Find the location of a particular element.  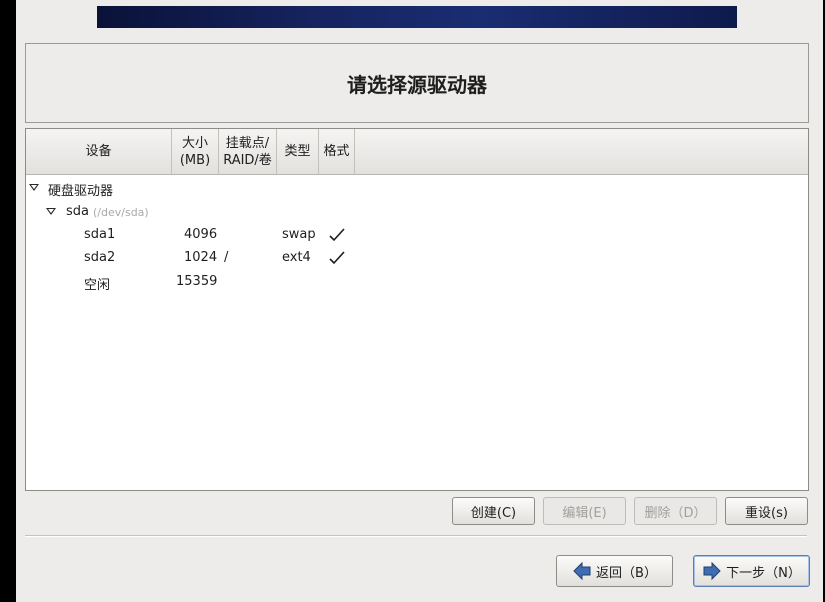

column-format: 格式 is located at coordinates (337, 151).